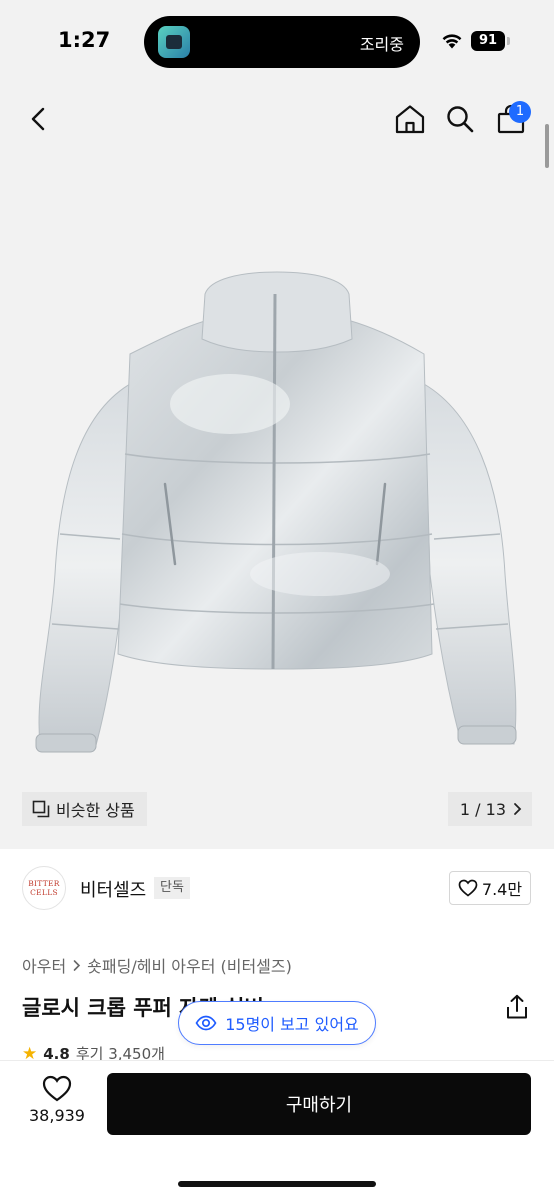 The height and width of the screenshot is (1200, 554). Describe the element at coordinates (520, 112) in the screenshot. I see `cart-count-badge: 1` at that location.